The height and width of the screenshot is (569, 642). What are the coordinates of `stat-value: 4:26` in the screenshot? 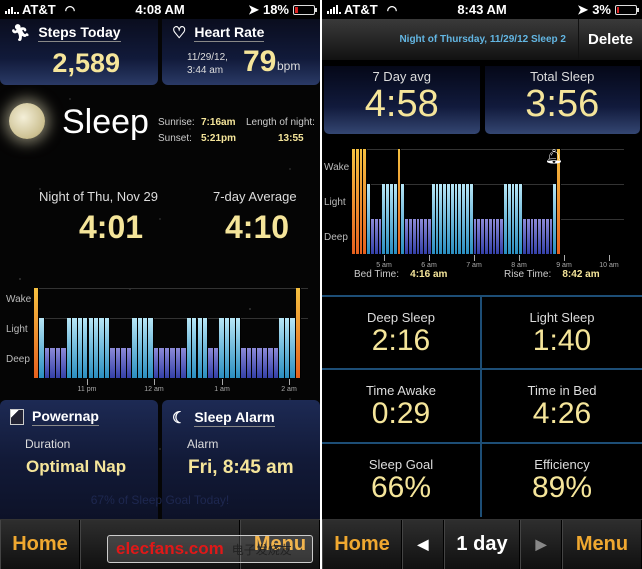 It's located at (562, 414).